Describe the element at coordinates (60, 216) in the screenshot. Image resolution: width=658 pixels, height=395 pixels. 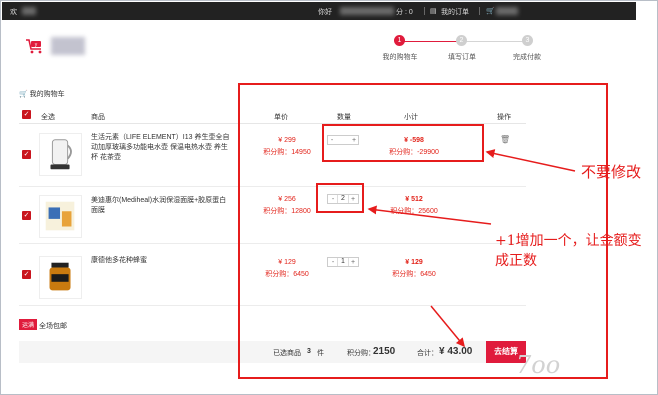
I see `mask-image` at that location.